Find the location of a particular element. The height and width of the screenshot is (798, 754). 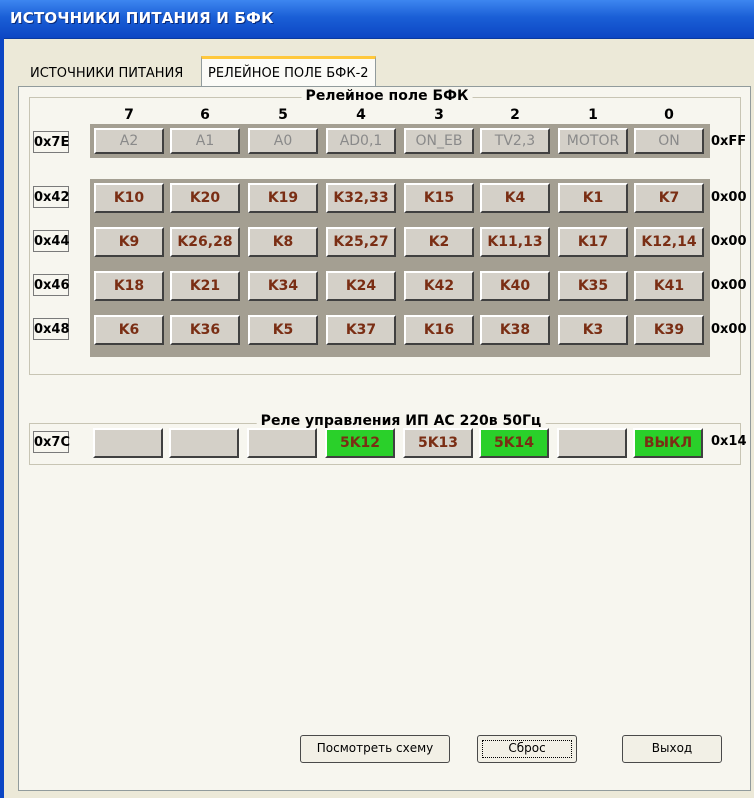

relay-button: K32,33 is located at coordinates (361, 198).